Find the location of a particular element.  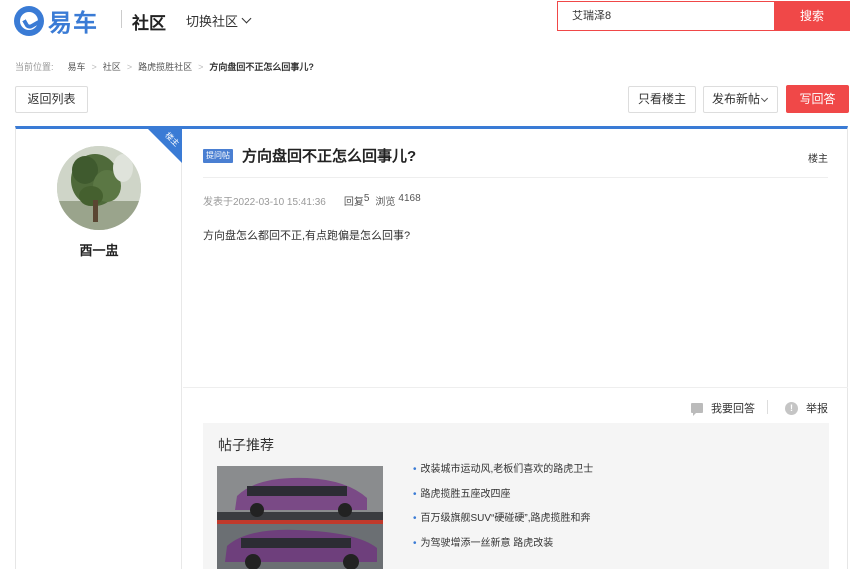

report-action: ! 举报 is located at coordinates (806, 408).